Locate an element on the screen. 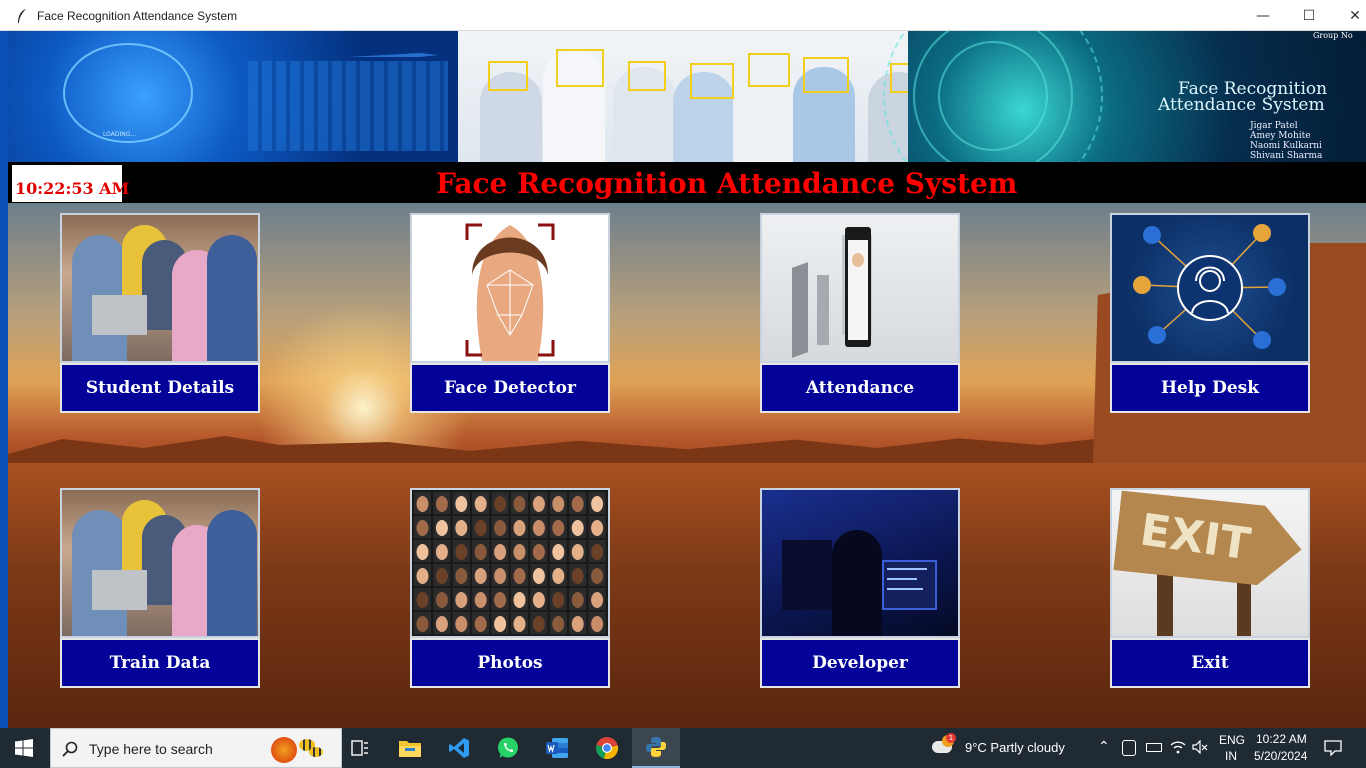 This screenshot has width=1366, height=768. taskbar-time: 10:22 AM is located at coordinates (1281, 739).